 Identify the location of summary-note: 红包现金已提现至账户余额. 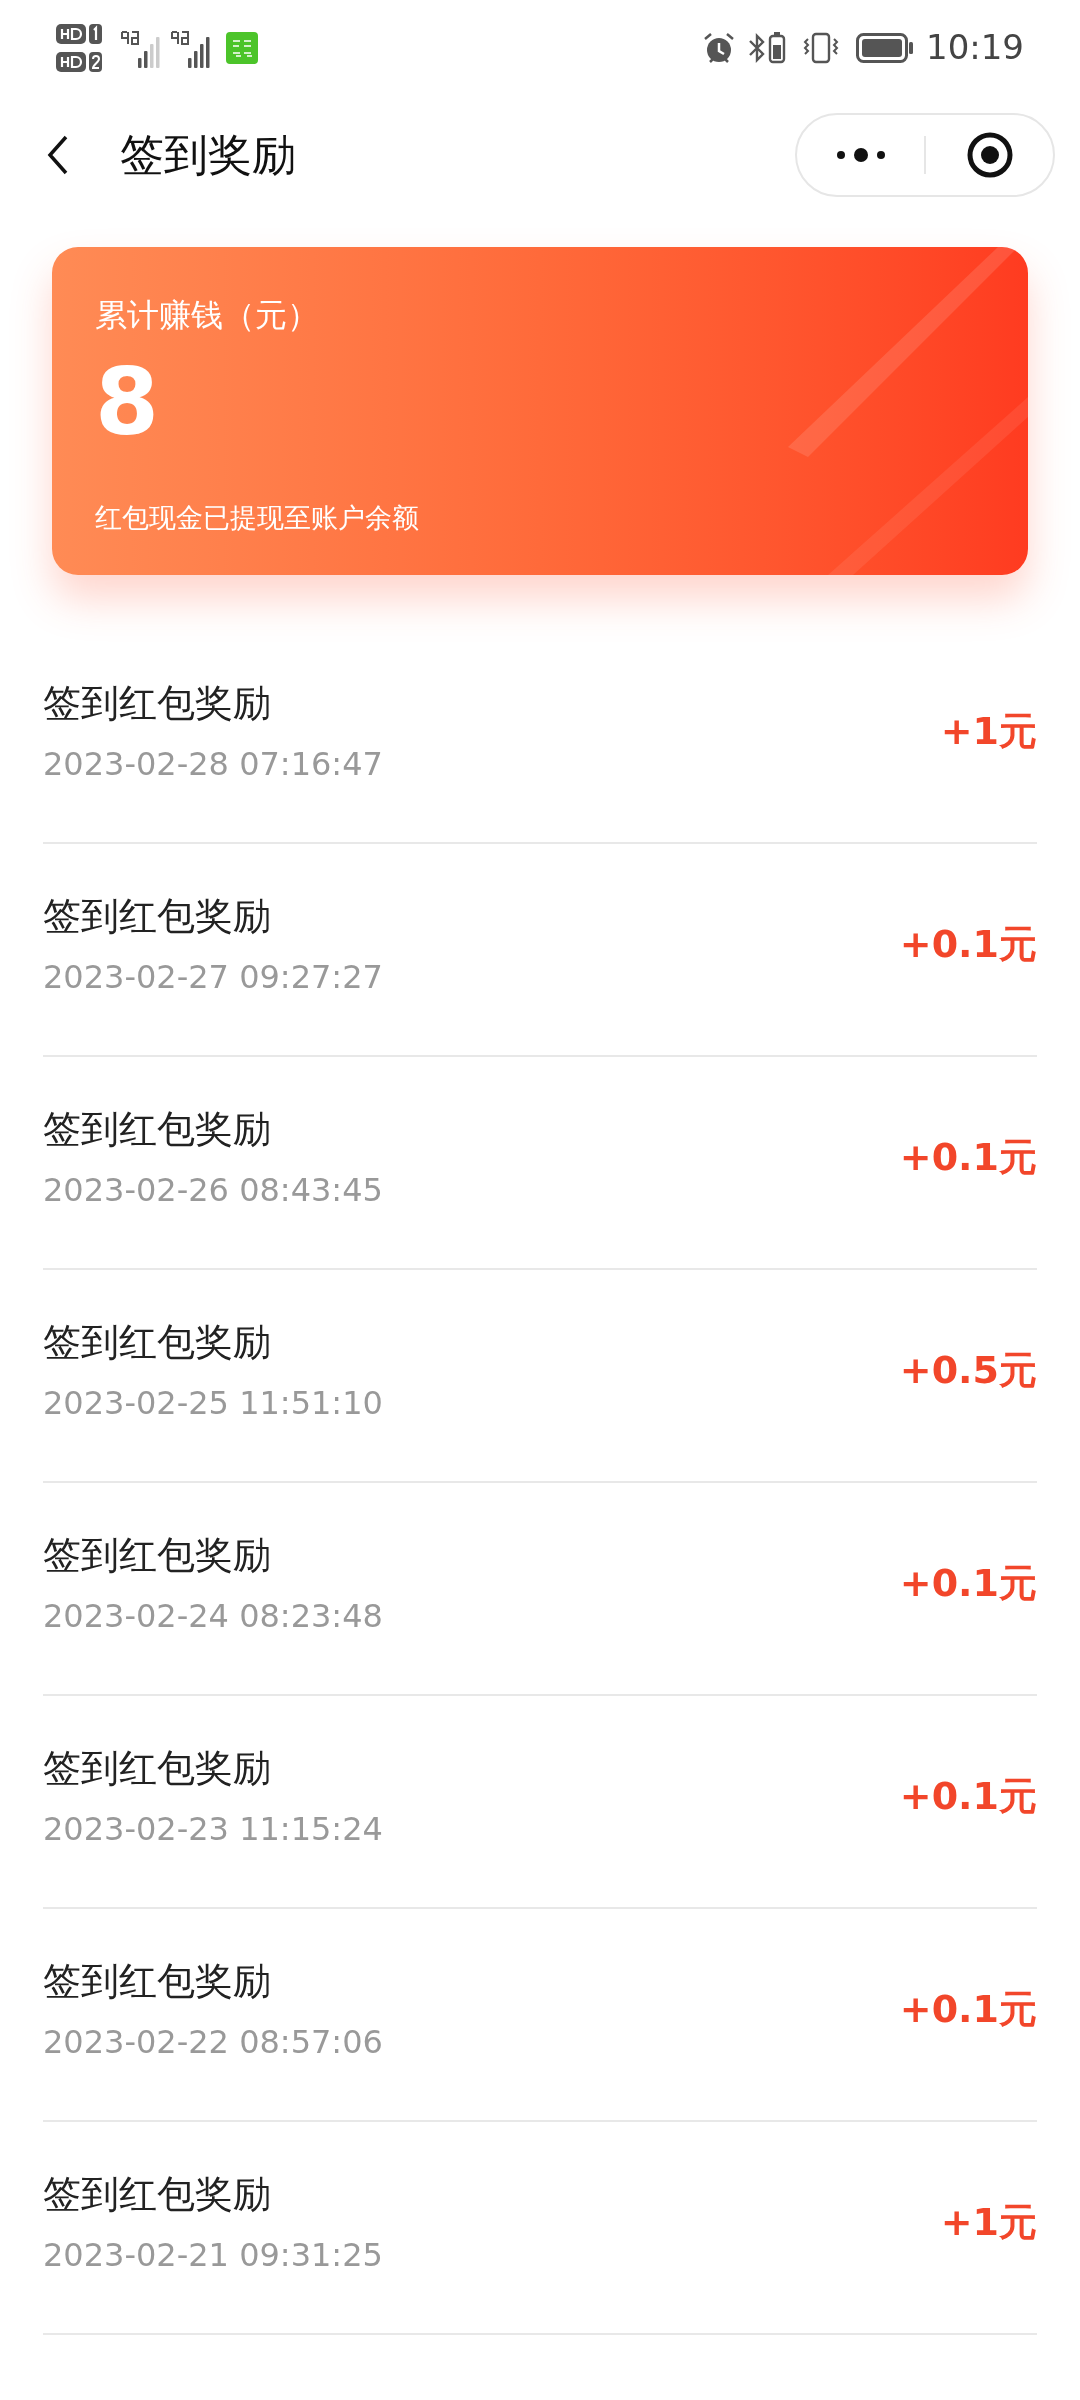
(257, 518).